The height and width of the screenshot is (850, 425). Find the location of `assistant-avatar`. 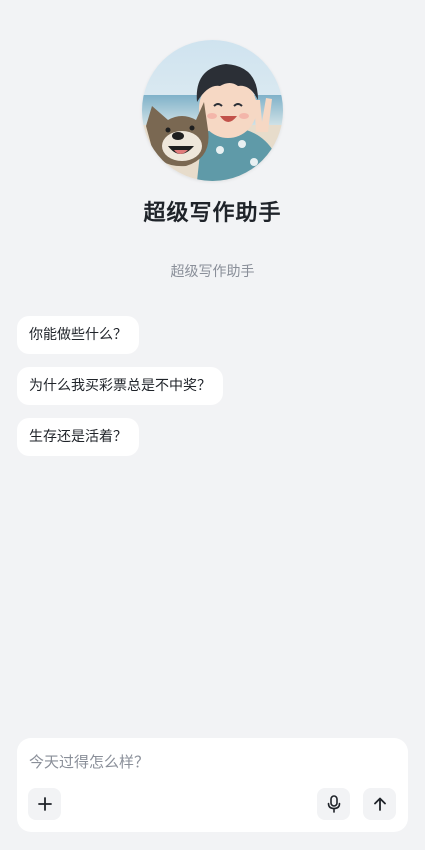

assistant-avatar is located at coordinates (212, 110).